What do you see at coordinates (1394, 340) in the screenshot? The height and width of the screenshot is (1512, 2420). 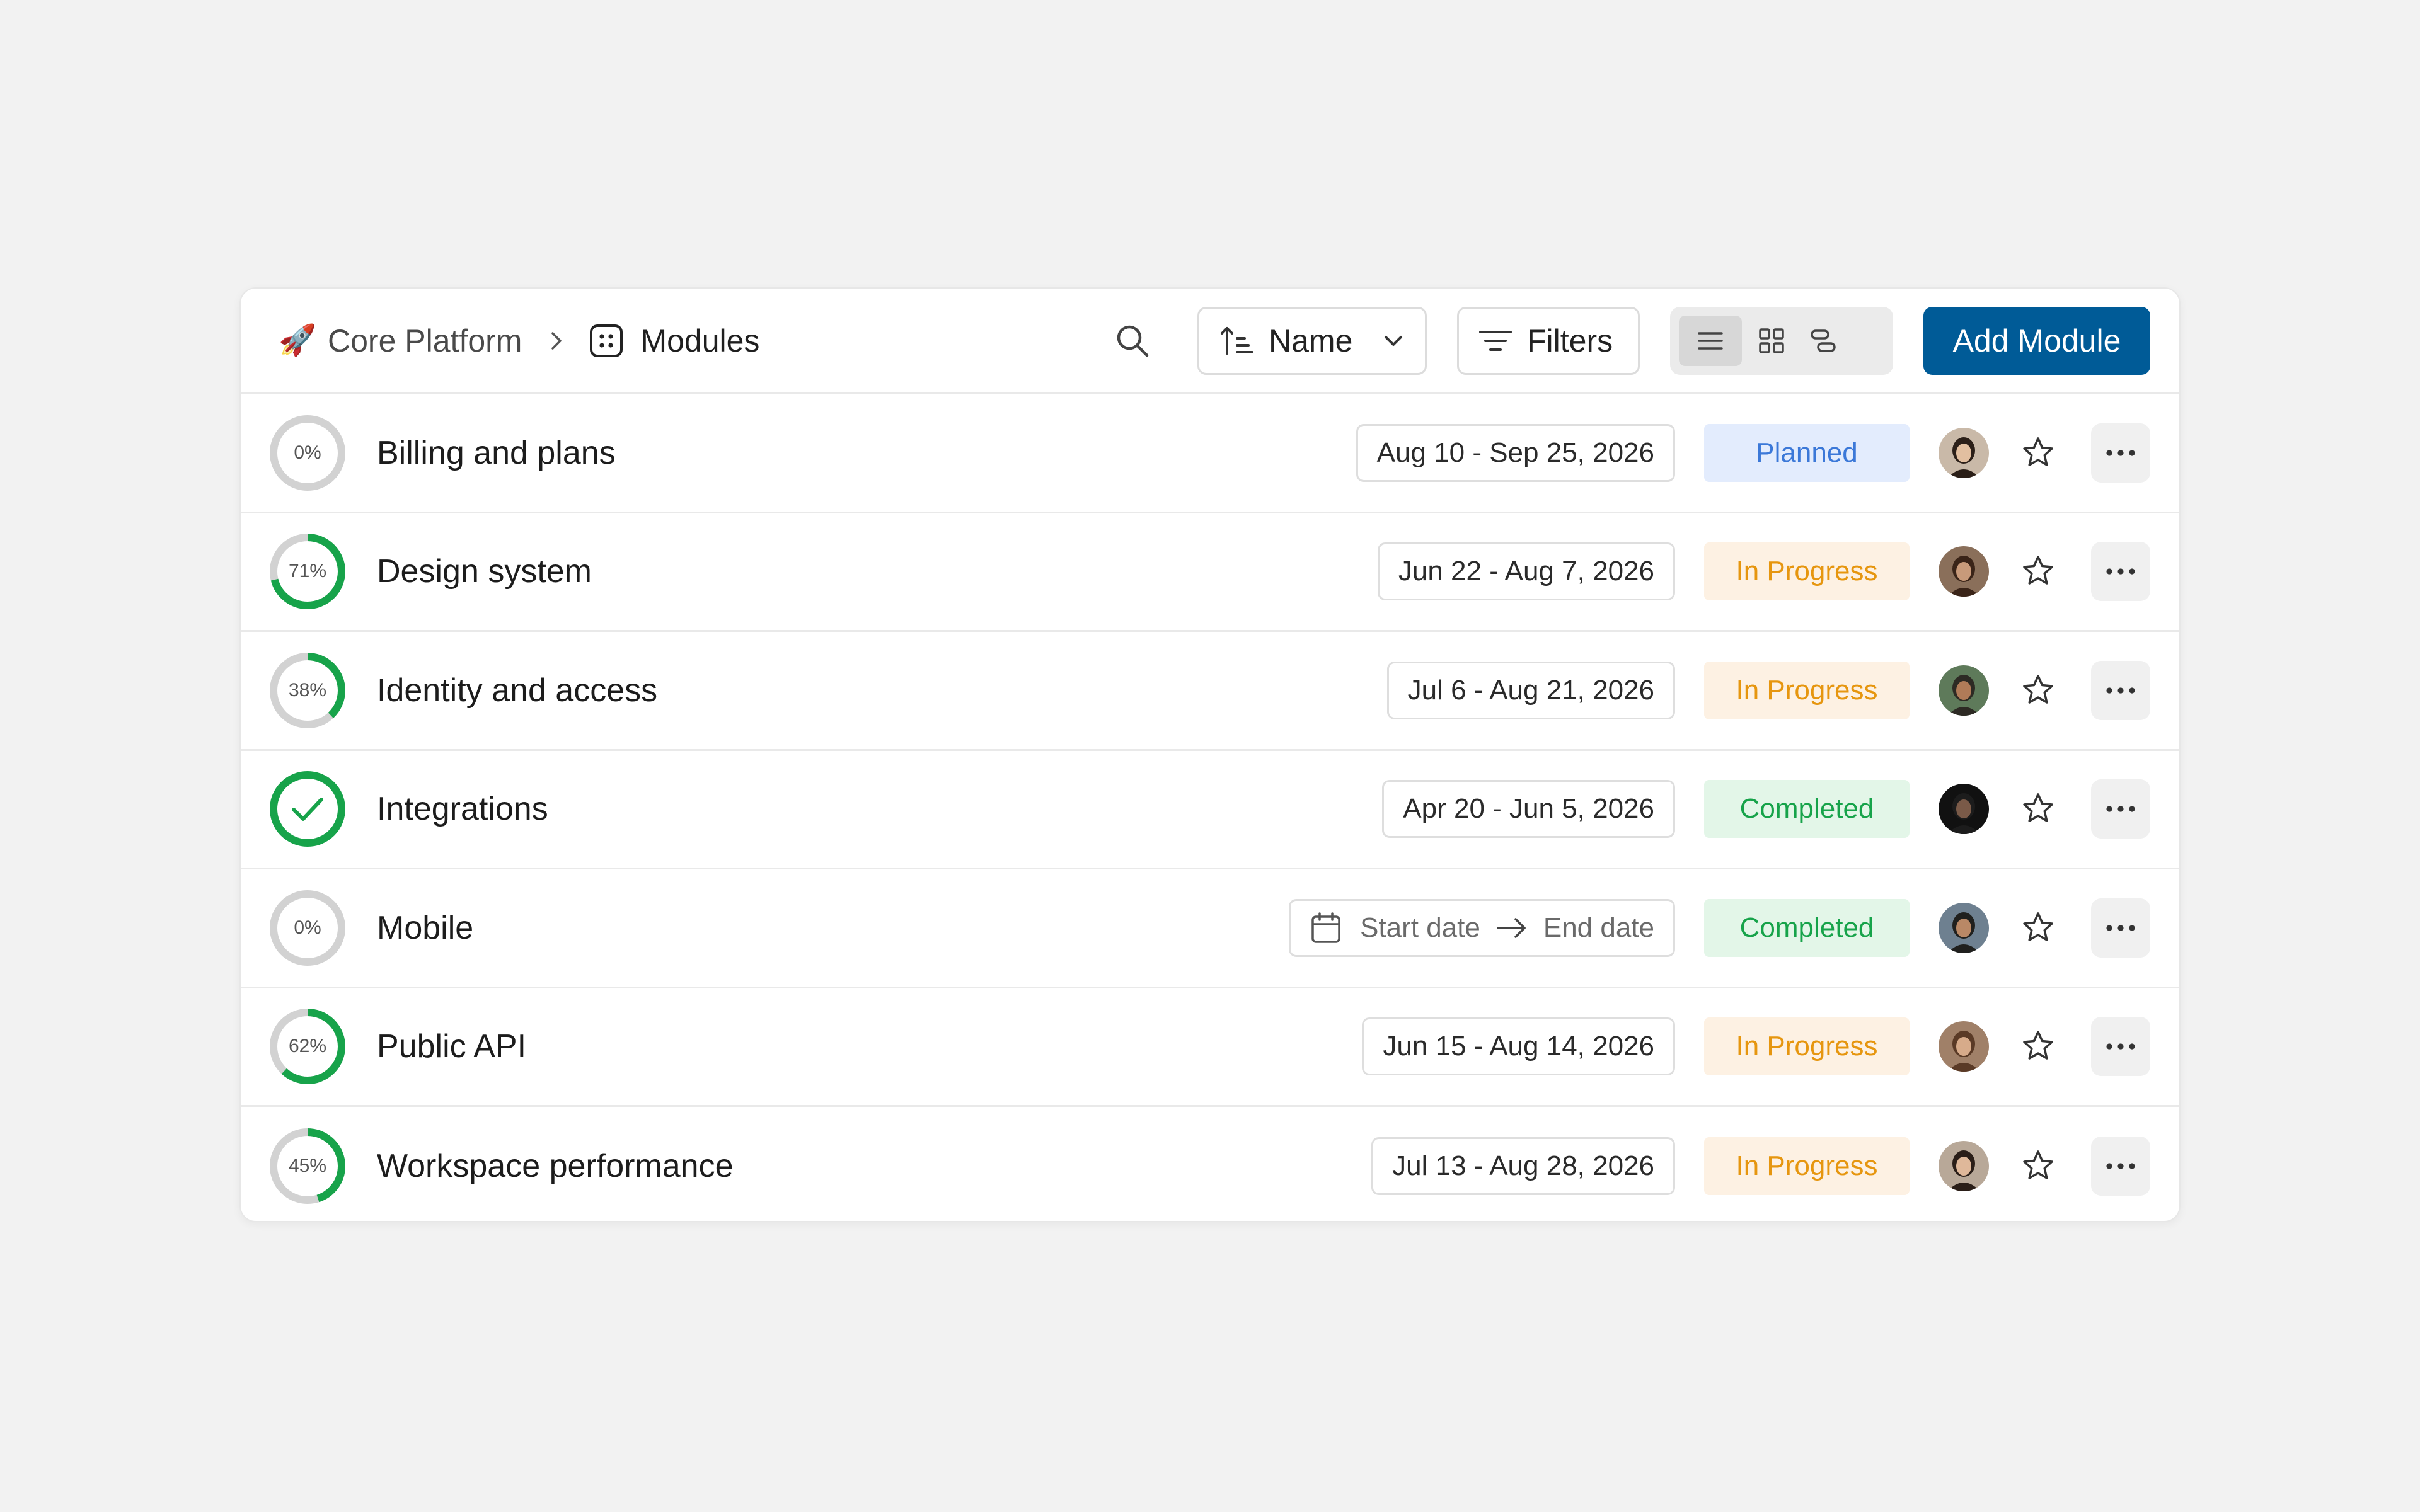 I see `chevron-down-icon` at bounding box center [1394, 340].